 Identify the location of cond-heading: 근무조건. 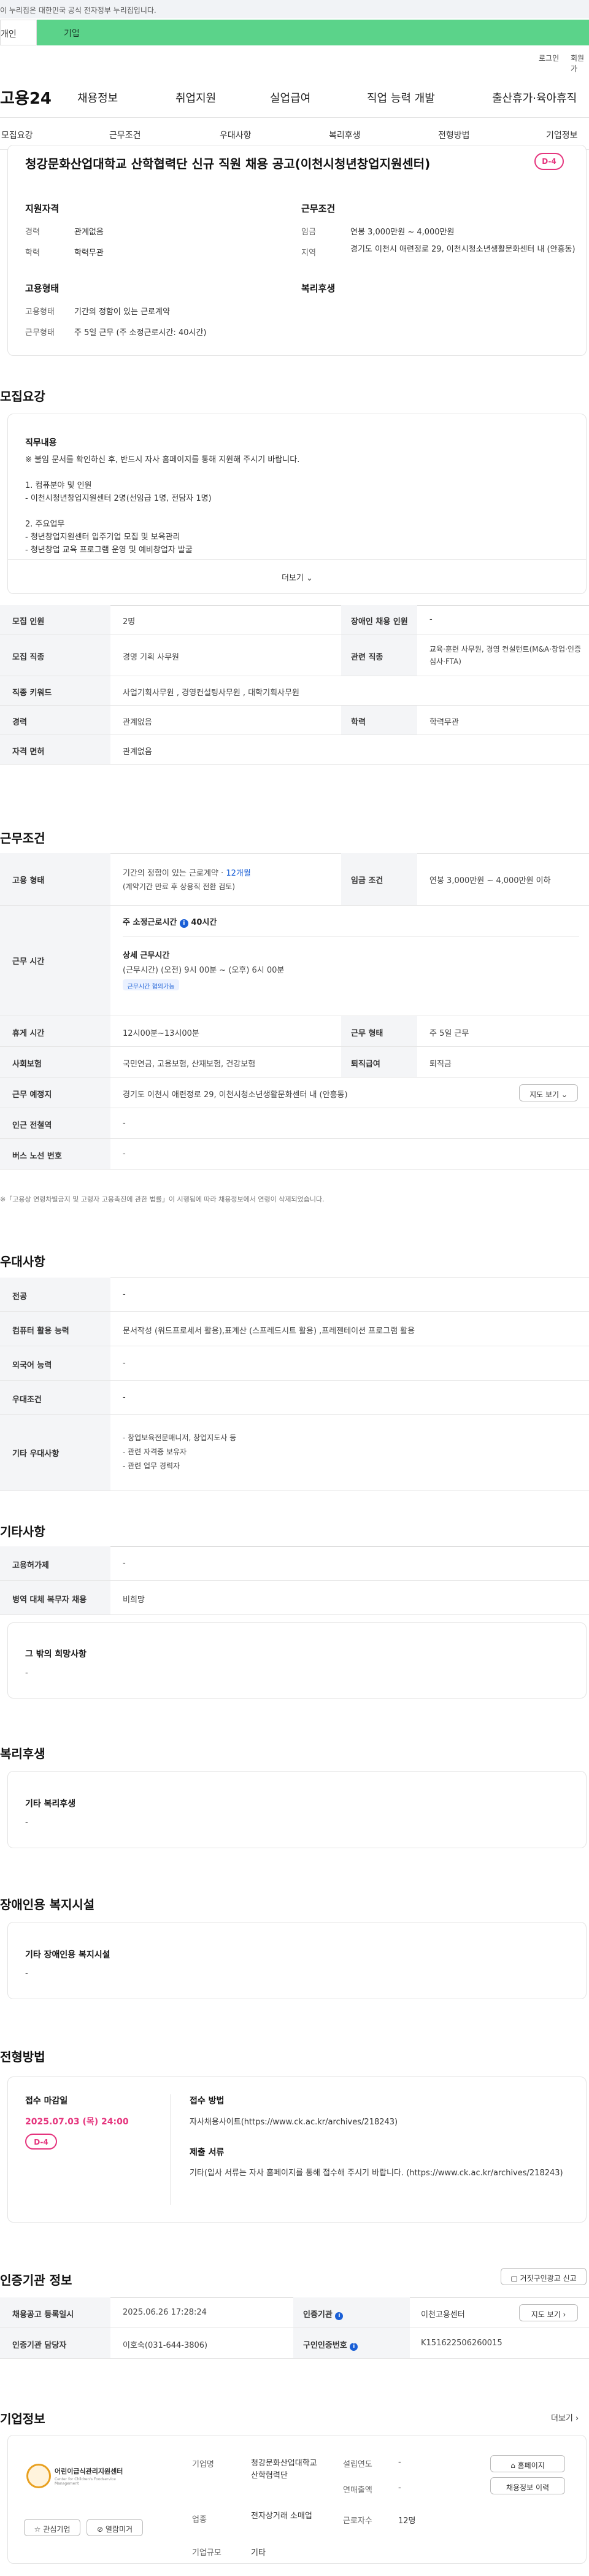
(318, 208).